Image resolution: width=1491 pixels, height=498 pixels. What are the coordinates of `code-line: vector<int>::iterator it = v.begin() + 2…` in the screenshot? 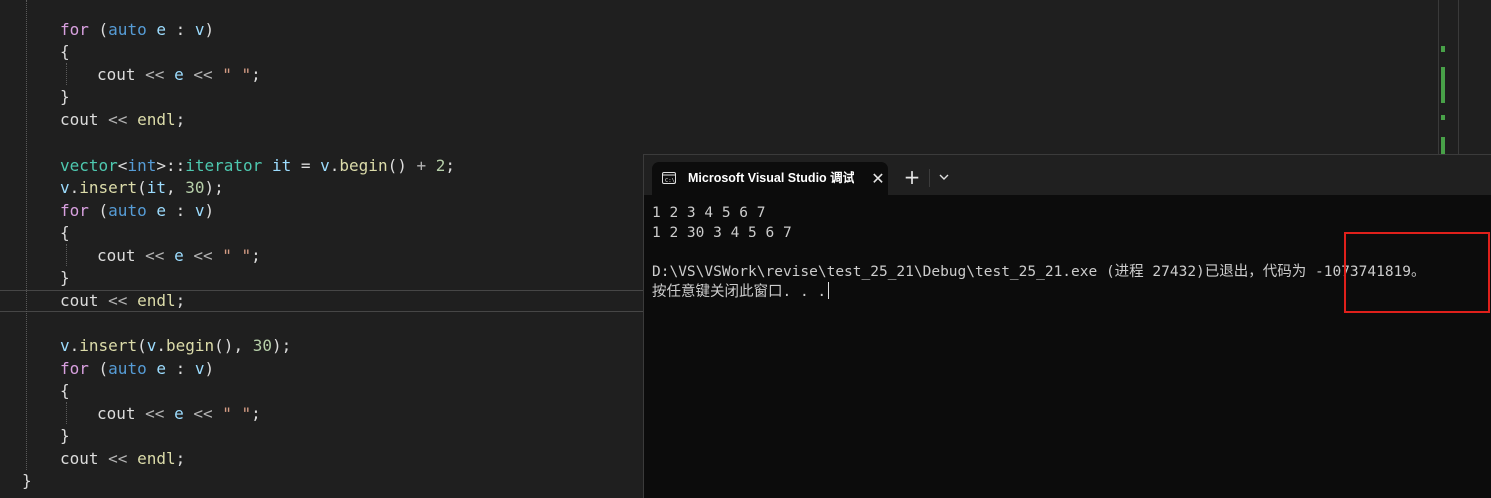 It's located at (257, 166).